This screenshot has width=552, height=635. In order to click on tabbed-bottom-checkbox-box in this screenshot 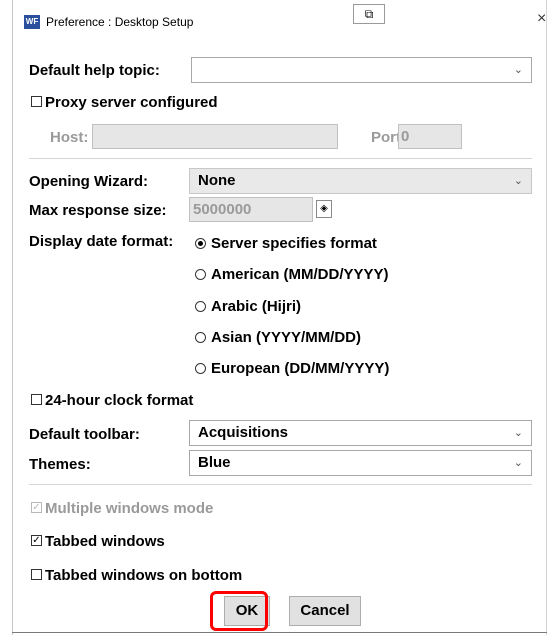, I will do `click(36, 574)`.